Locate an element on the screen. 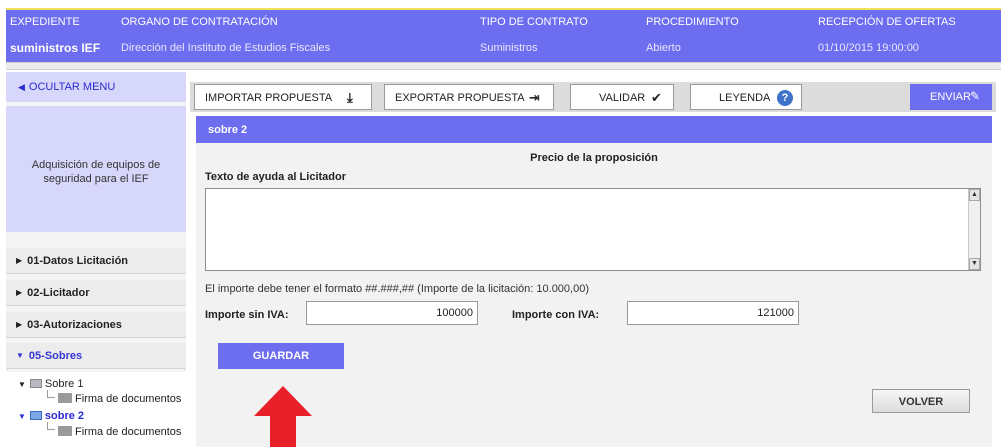  amount-without-vat-label: Importe sin IVA: is located at coordinates (247, 315).